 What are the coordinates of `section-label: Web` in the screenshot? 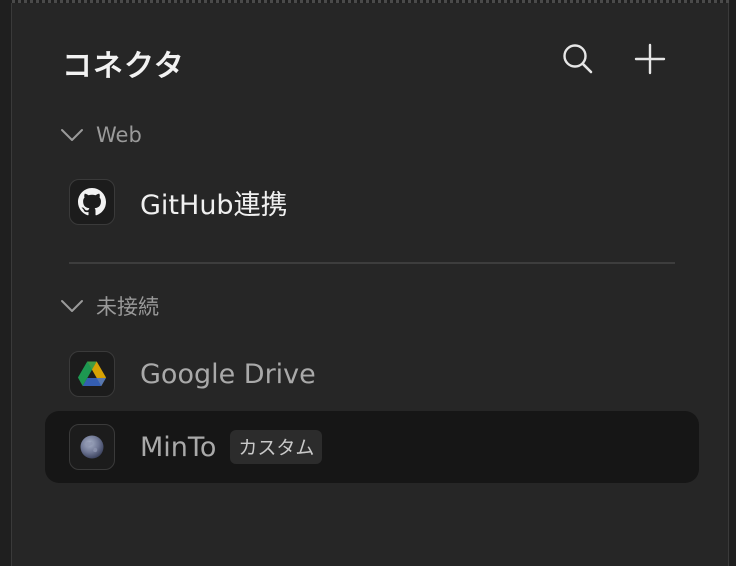 It's located at (119, 135).